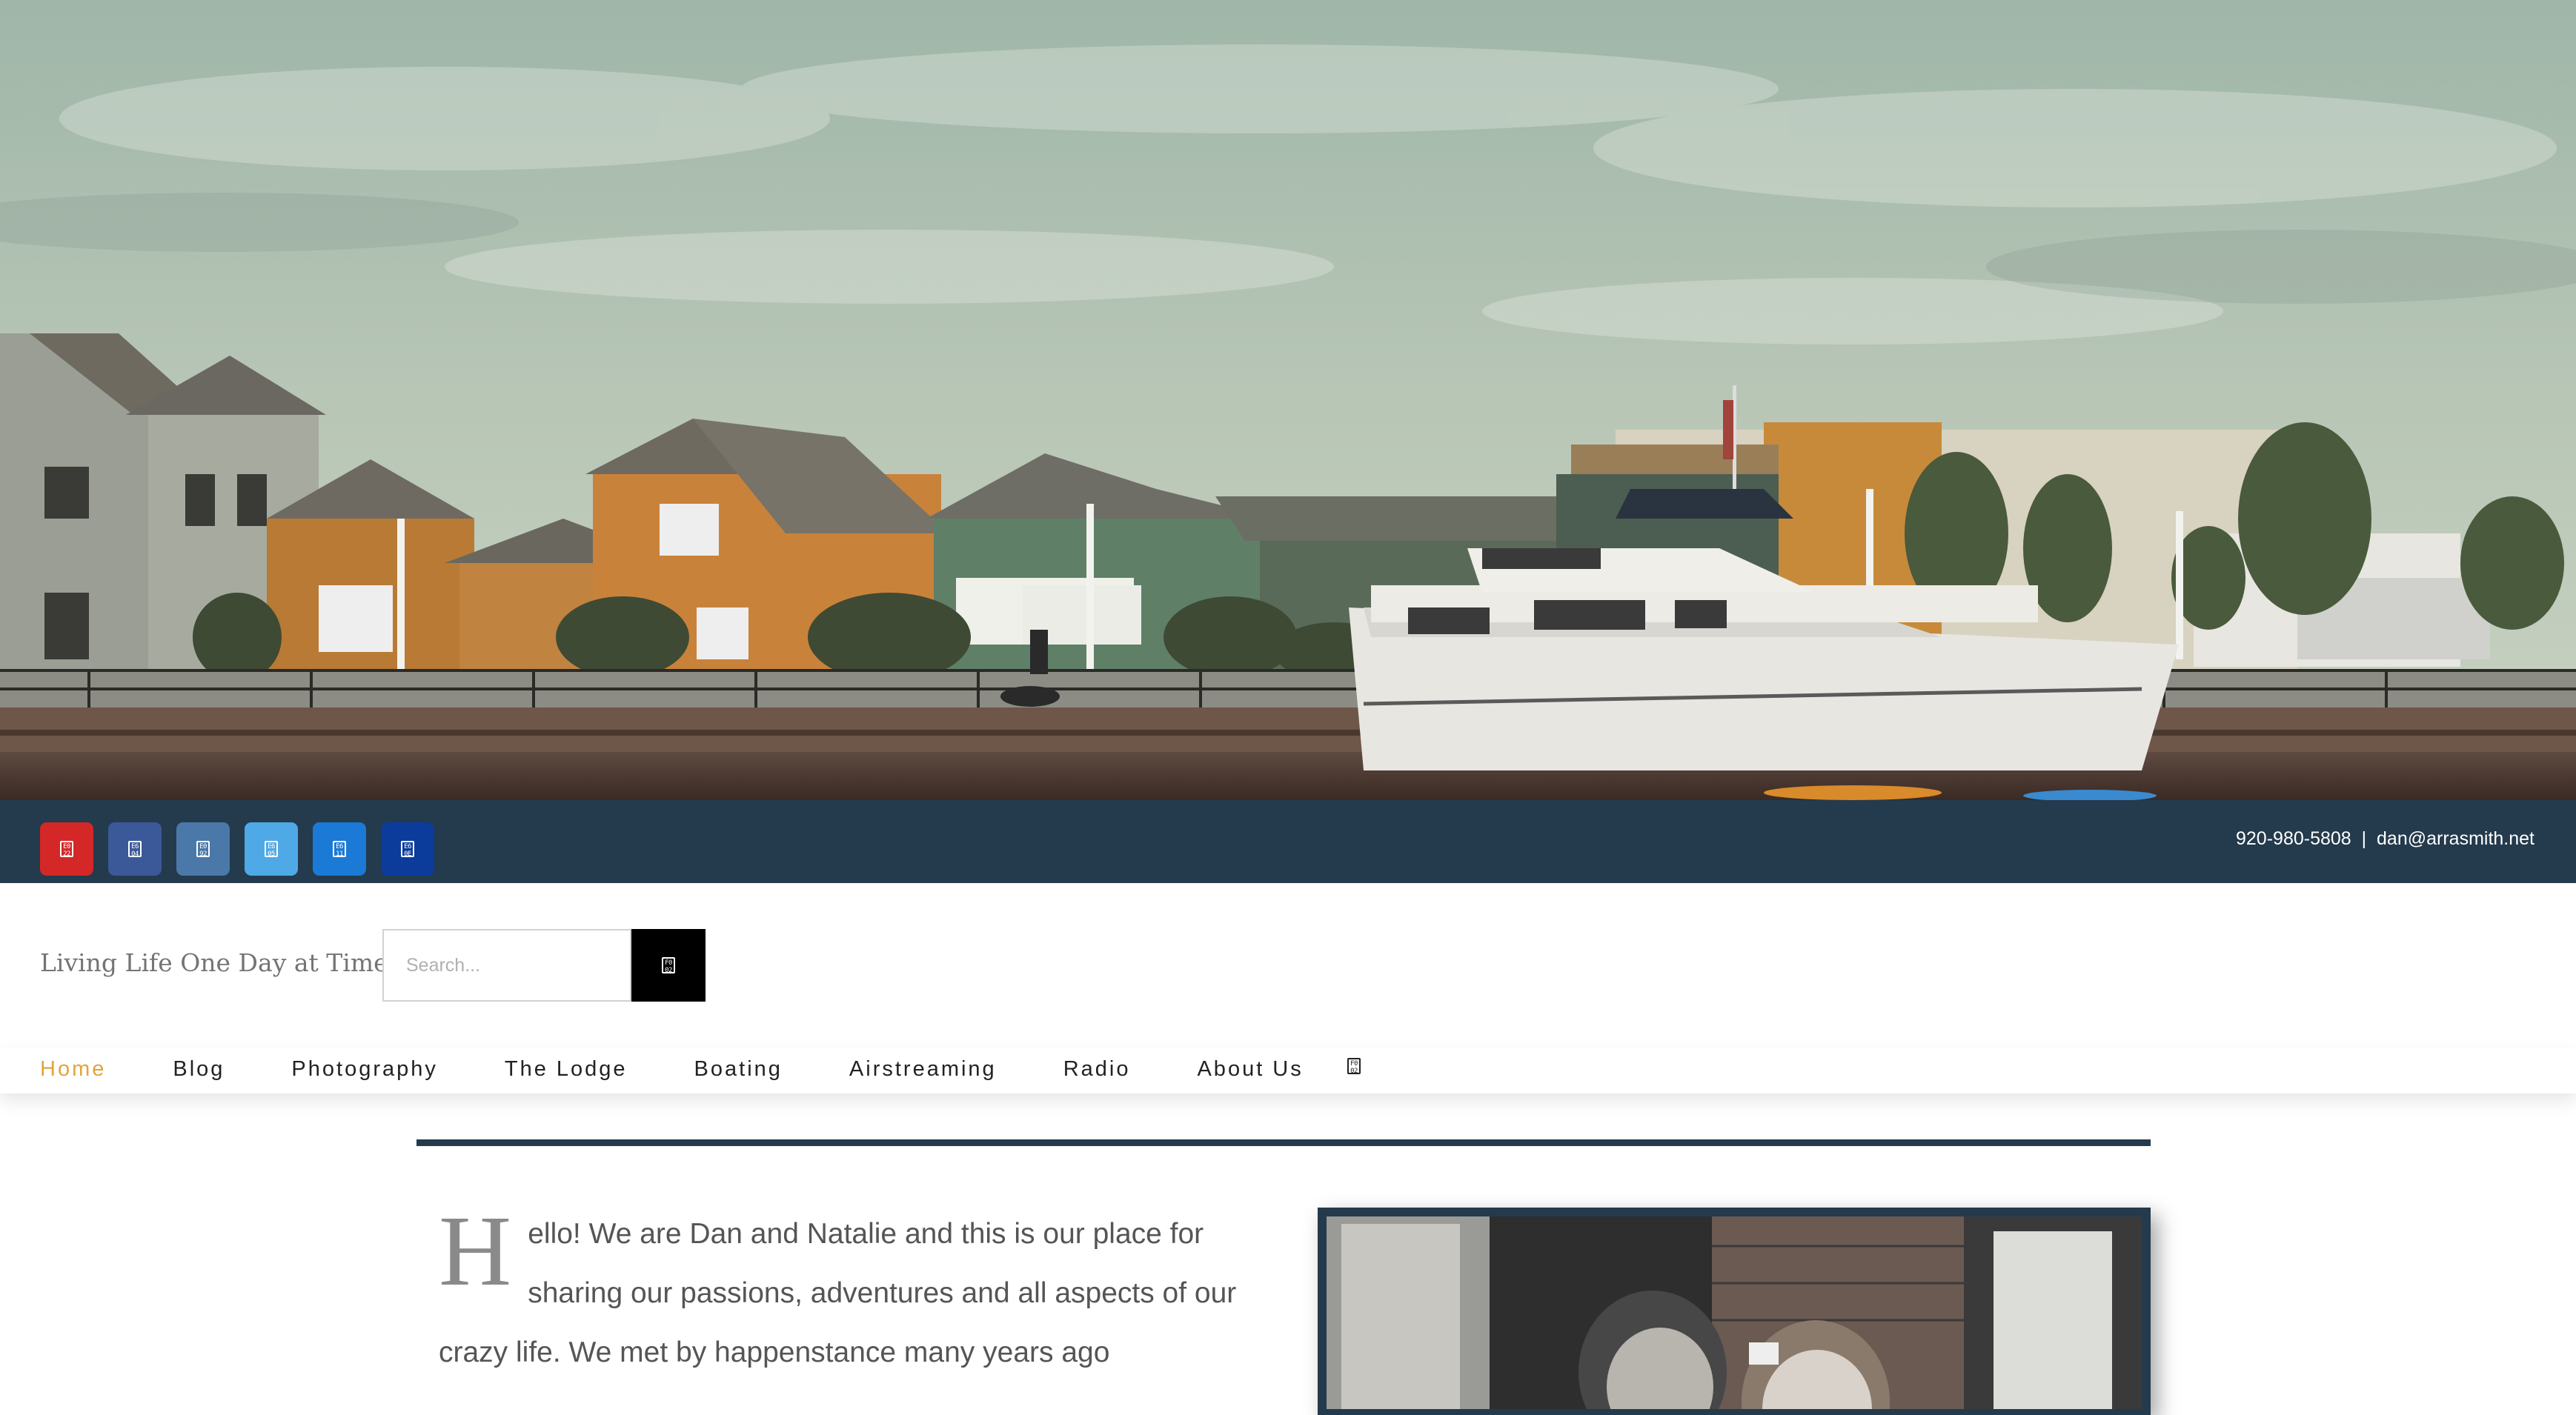 The width and height of the screenshot is (2576, 1415). Describe the element at coordinates (364, 1069) in the screenshot. I see `nav-item-photography: Photography` at that location.